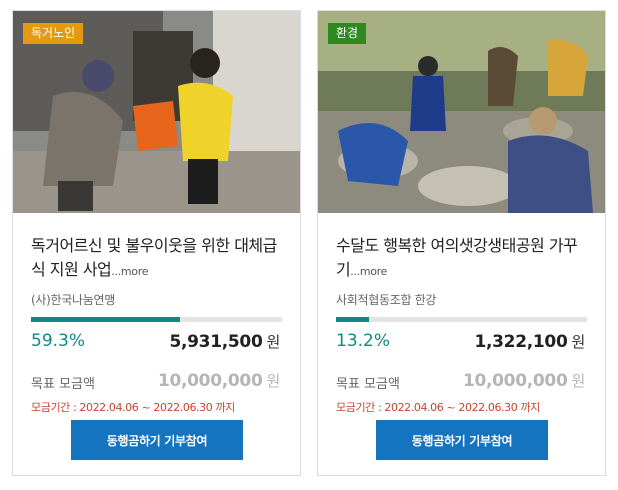  Describe the element at coordinates (465, 259) in the screenshot. I see `campaign-title: 수달도 행복한 여의샛강생태공원 가꾸기...more` at that location.